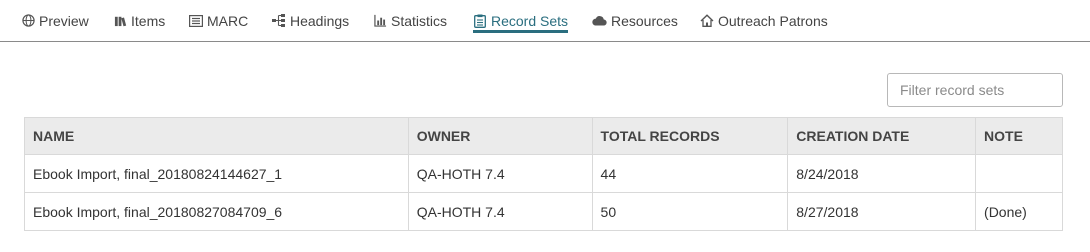  I want to click on tab-marc: MARC, so click(218, 20).